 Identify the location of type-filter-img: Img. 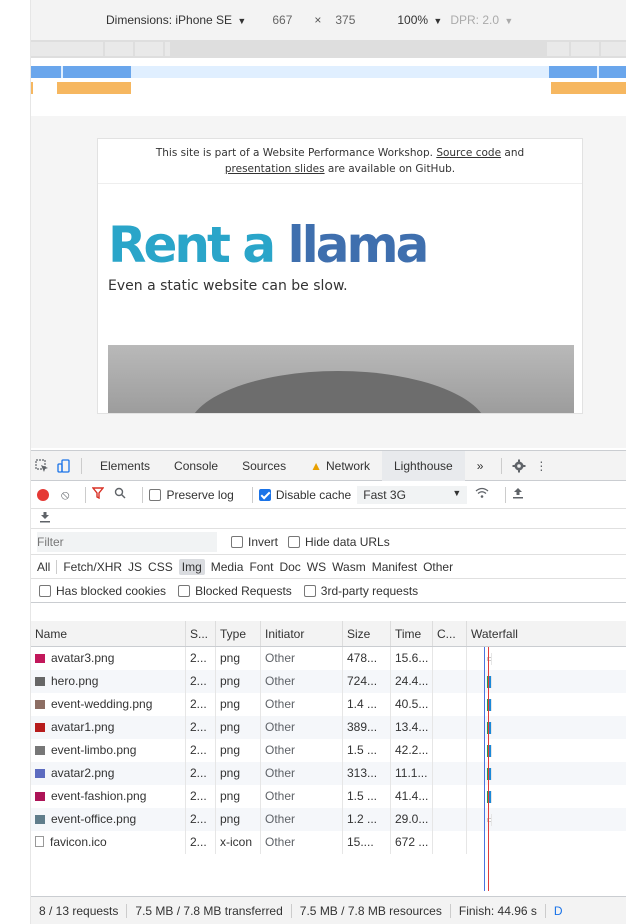
(191, 566).